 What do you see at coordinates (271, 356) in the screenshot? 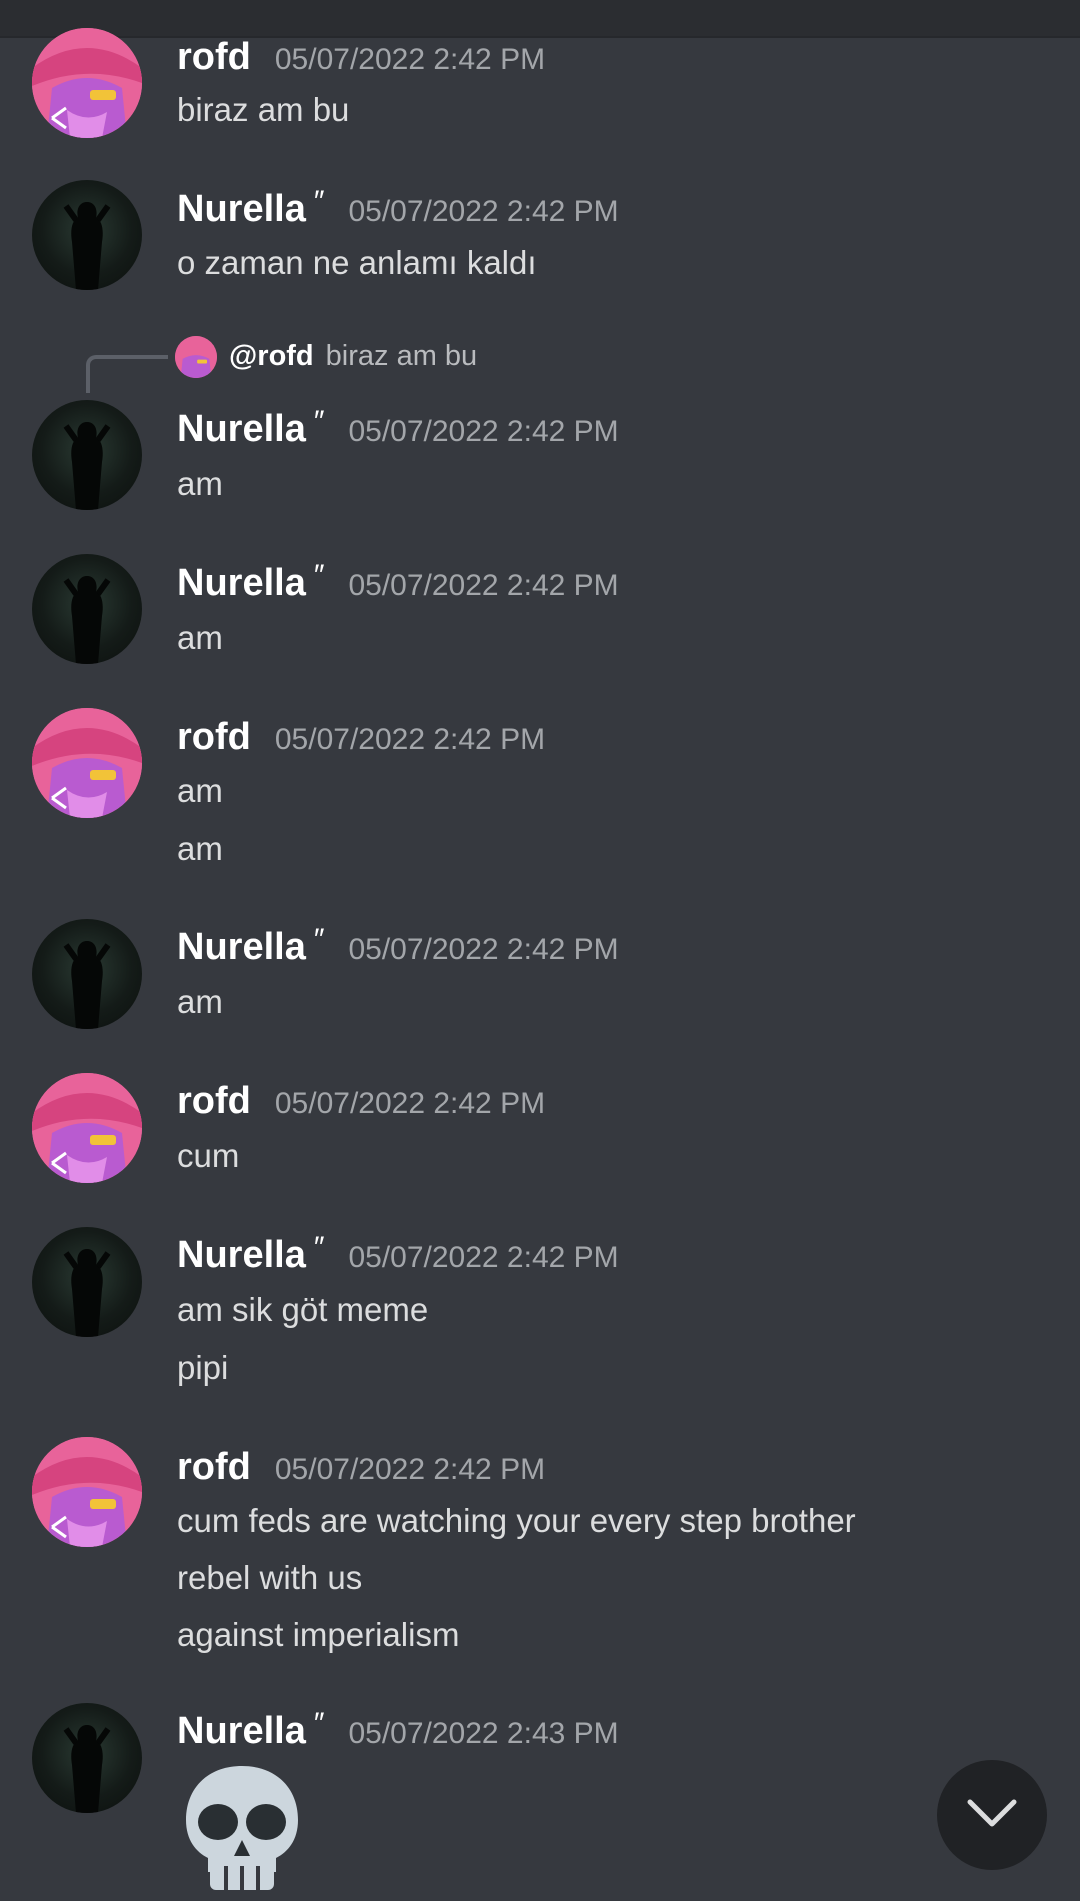
I see `reply-username: @rofd` at bounding box center [271, 356].